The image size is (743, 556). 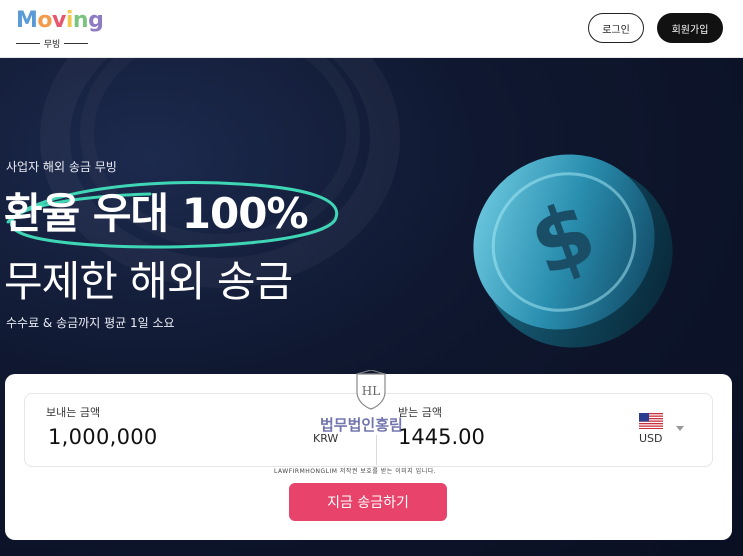 I want to click on send-amount-label: 보내는 금액, so click(x=73, y=412).